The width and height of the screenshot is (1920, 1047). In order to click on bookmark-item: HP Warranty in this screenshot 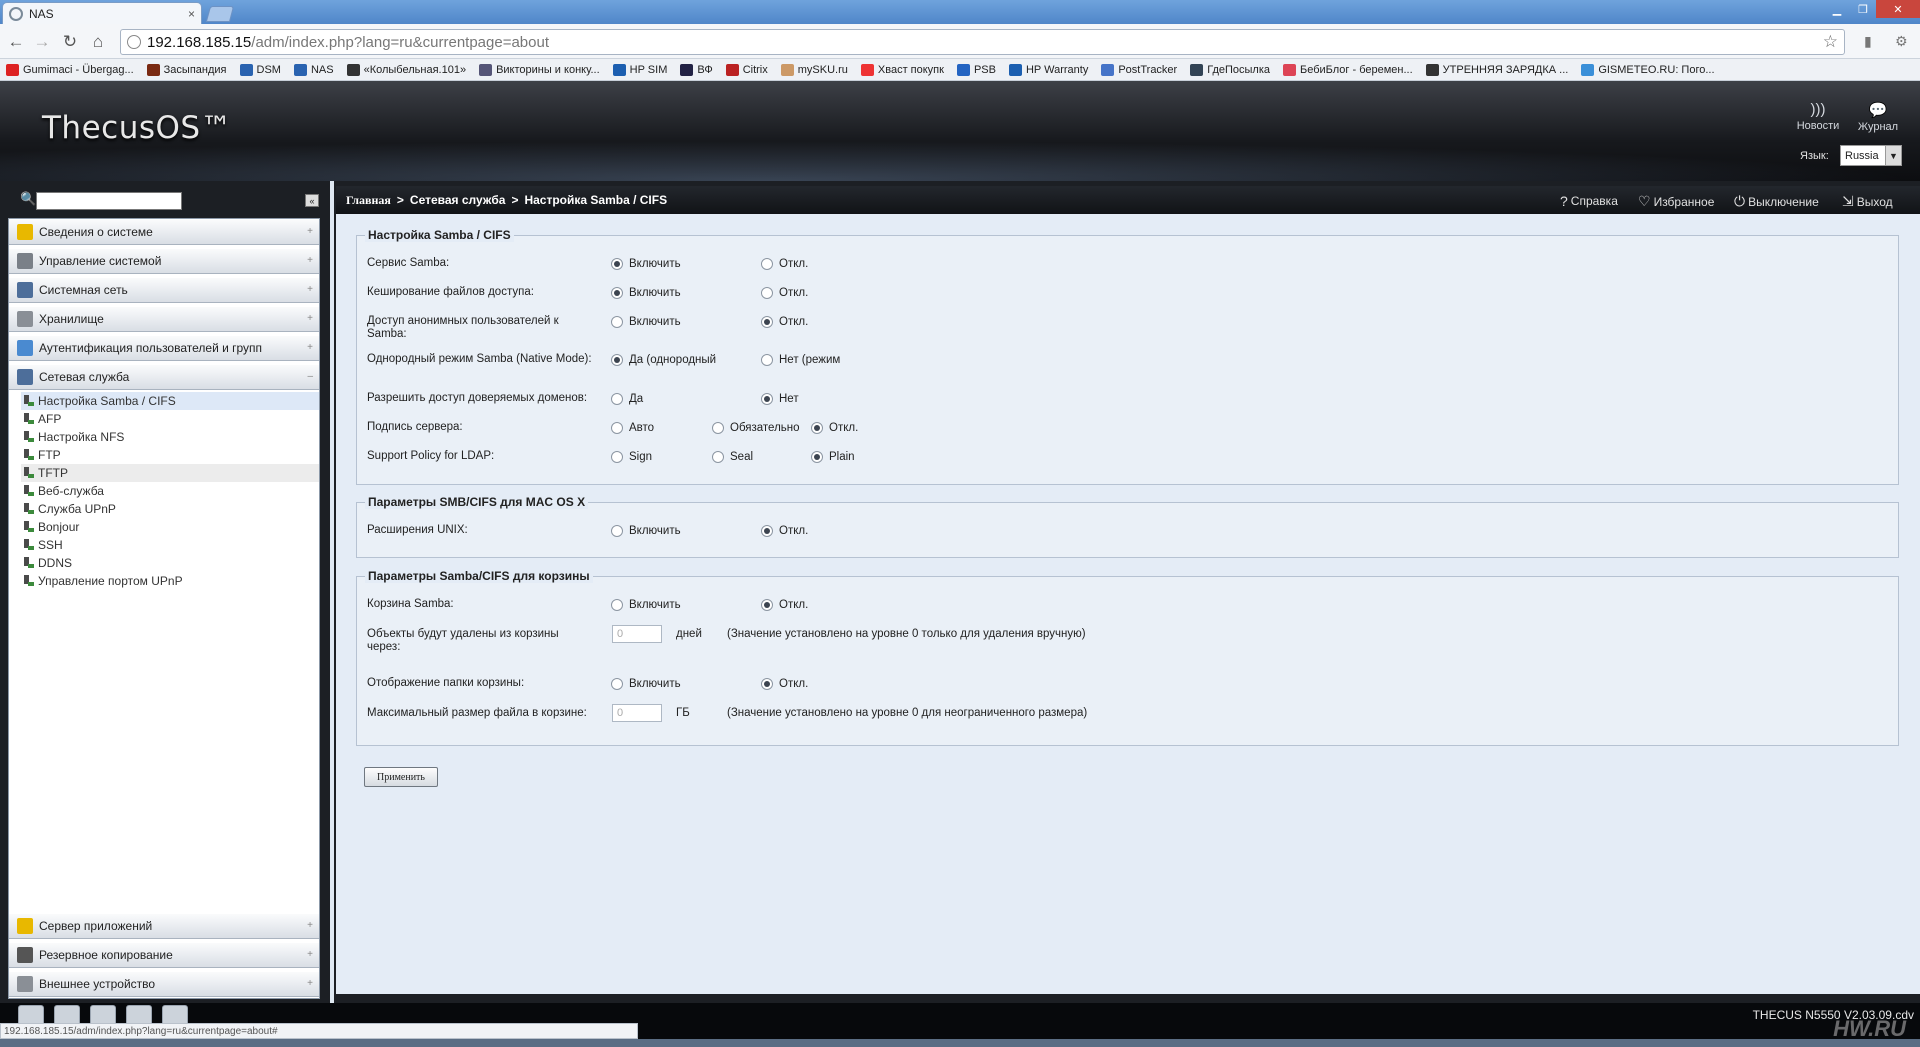, I will do `click(1048, 69)`.